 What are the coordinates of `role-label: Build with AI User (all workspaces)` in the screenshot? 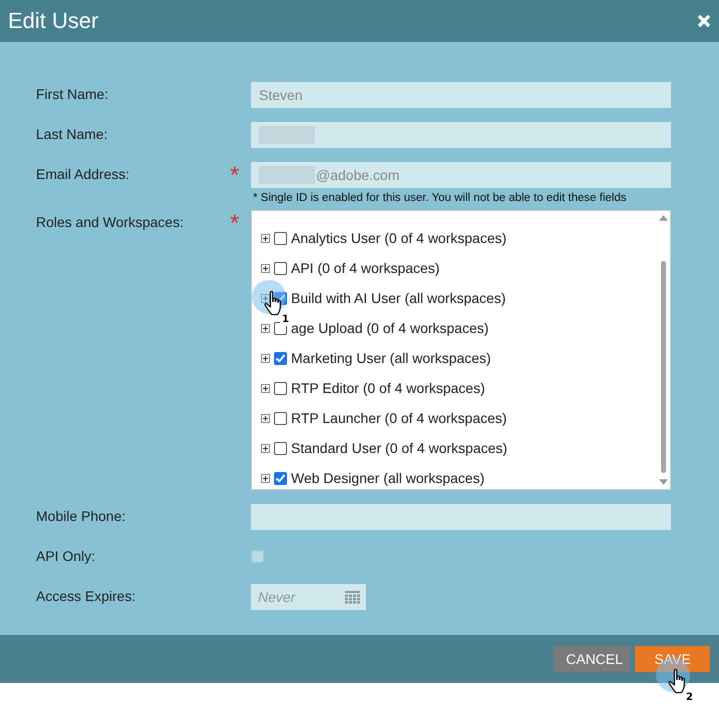 It's located at (398, 298).